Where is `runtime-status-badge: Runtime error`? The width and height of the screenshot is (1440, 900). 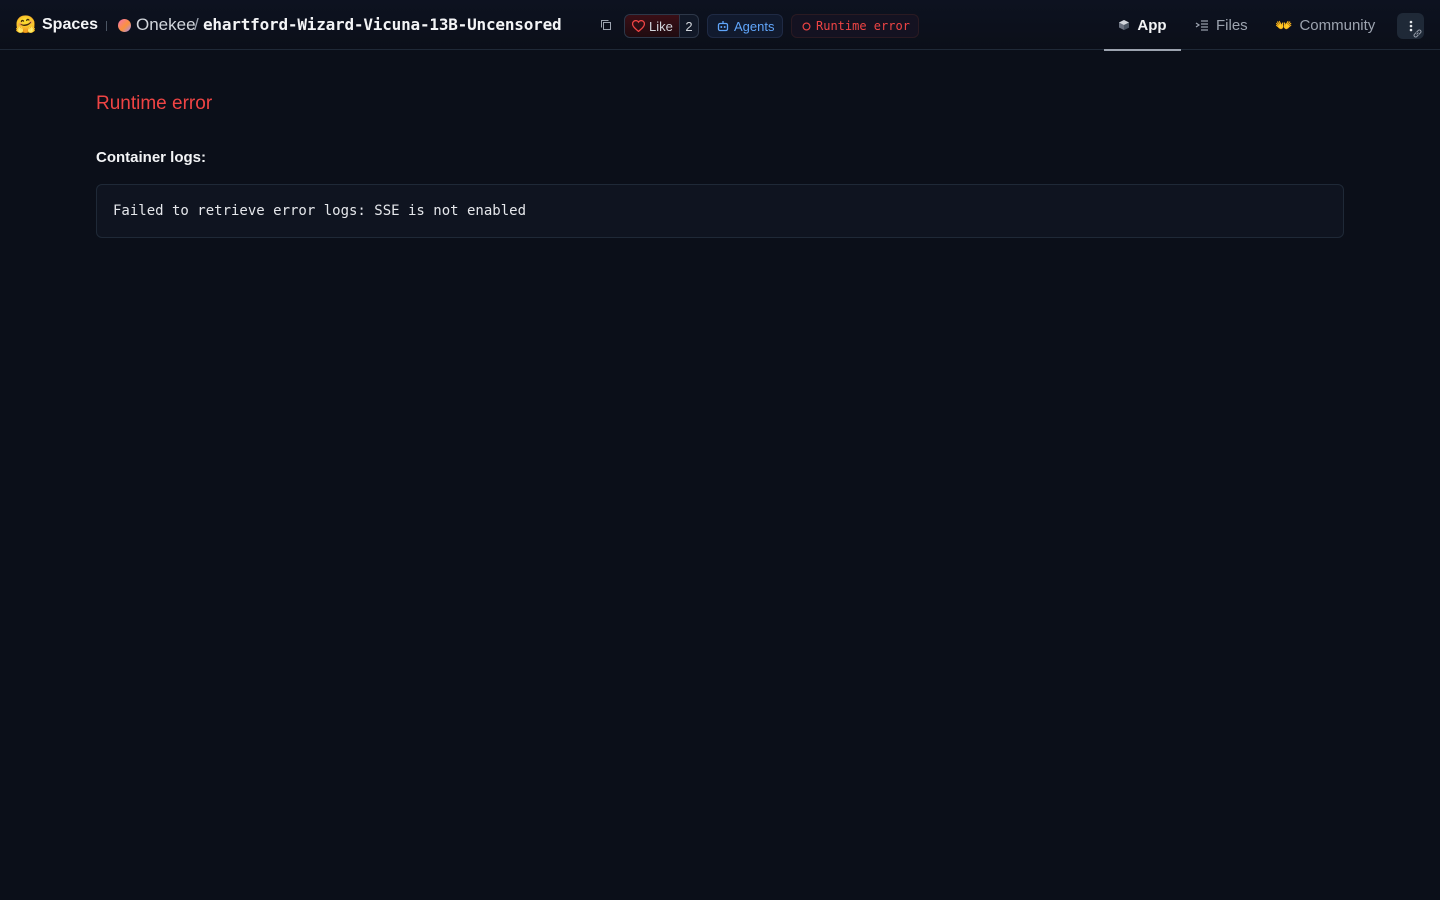 runtime-status-badge: Runtime error is located at coordinates (855, 26).